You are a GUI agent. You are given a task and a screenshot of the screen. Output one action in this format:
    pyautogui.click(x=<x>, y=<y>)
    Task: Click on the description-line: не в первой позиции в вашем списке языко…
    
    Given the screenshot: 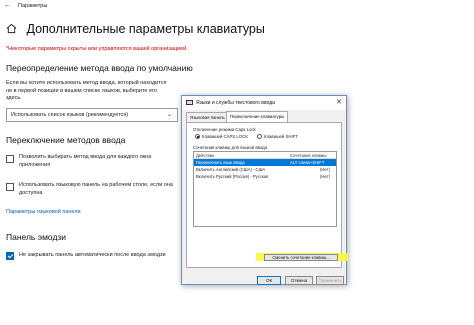 What is the action you would take?
    pyautogui.click(x=81, y=90)
    